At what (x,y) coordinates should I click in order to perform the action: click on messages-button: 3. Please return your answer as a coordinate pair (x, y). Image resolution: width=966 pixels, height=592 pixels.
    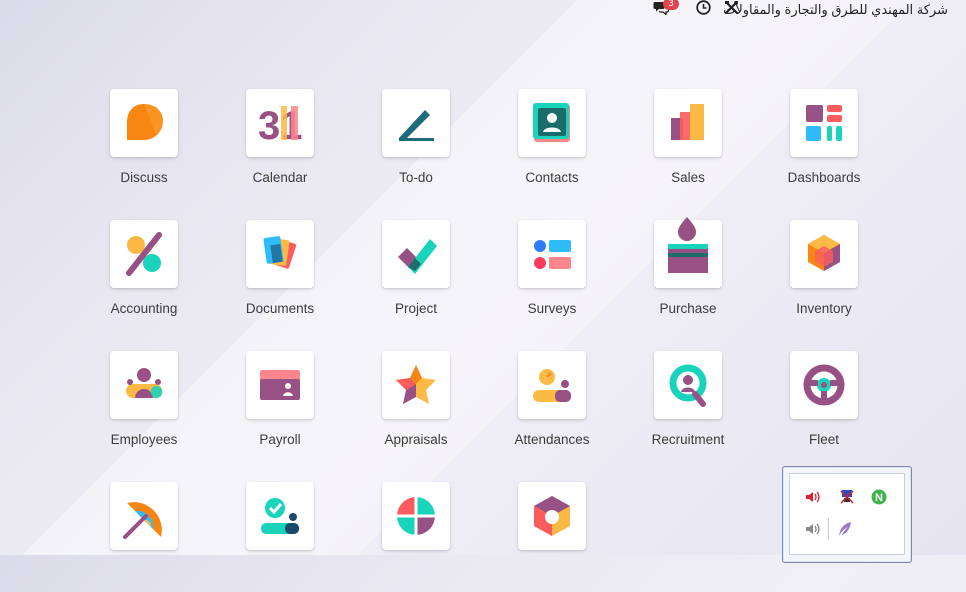
    Looking at the image, I should click on (663, 10).